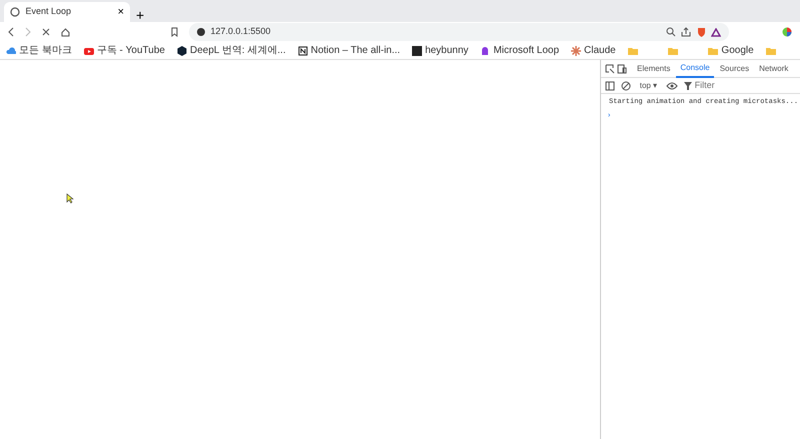 The width and height of the screenshot is (800, 439). I want to click on bookmark-item: Google, so click(731, 50).